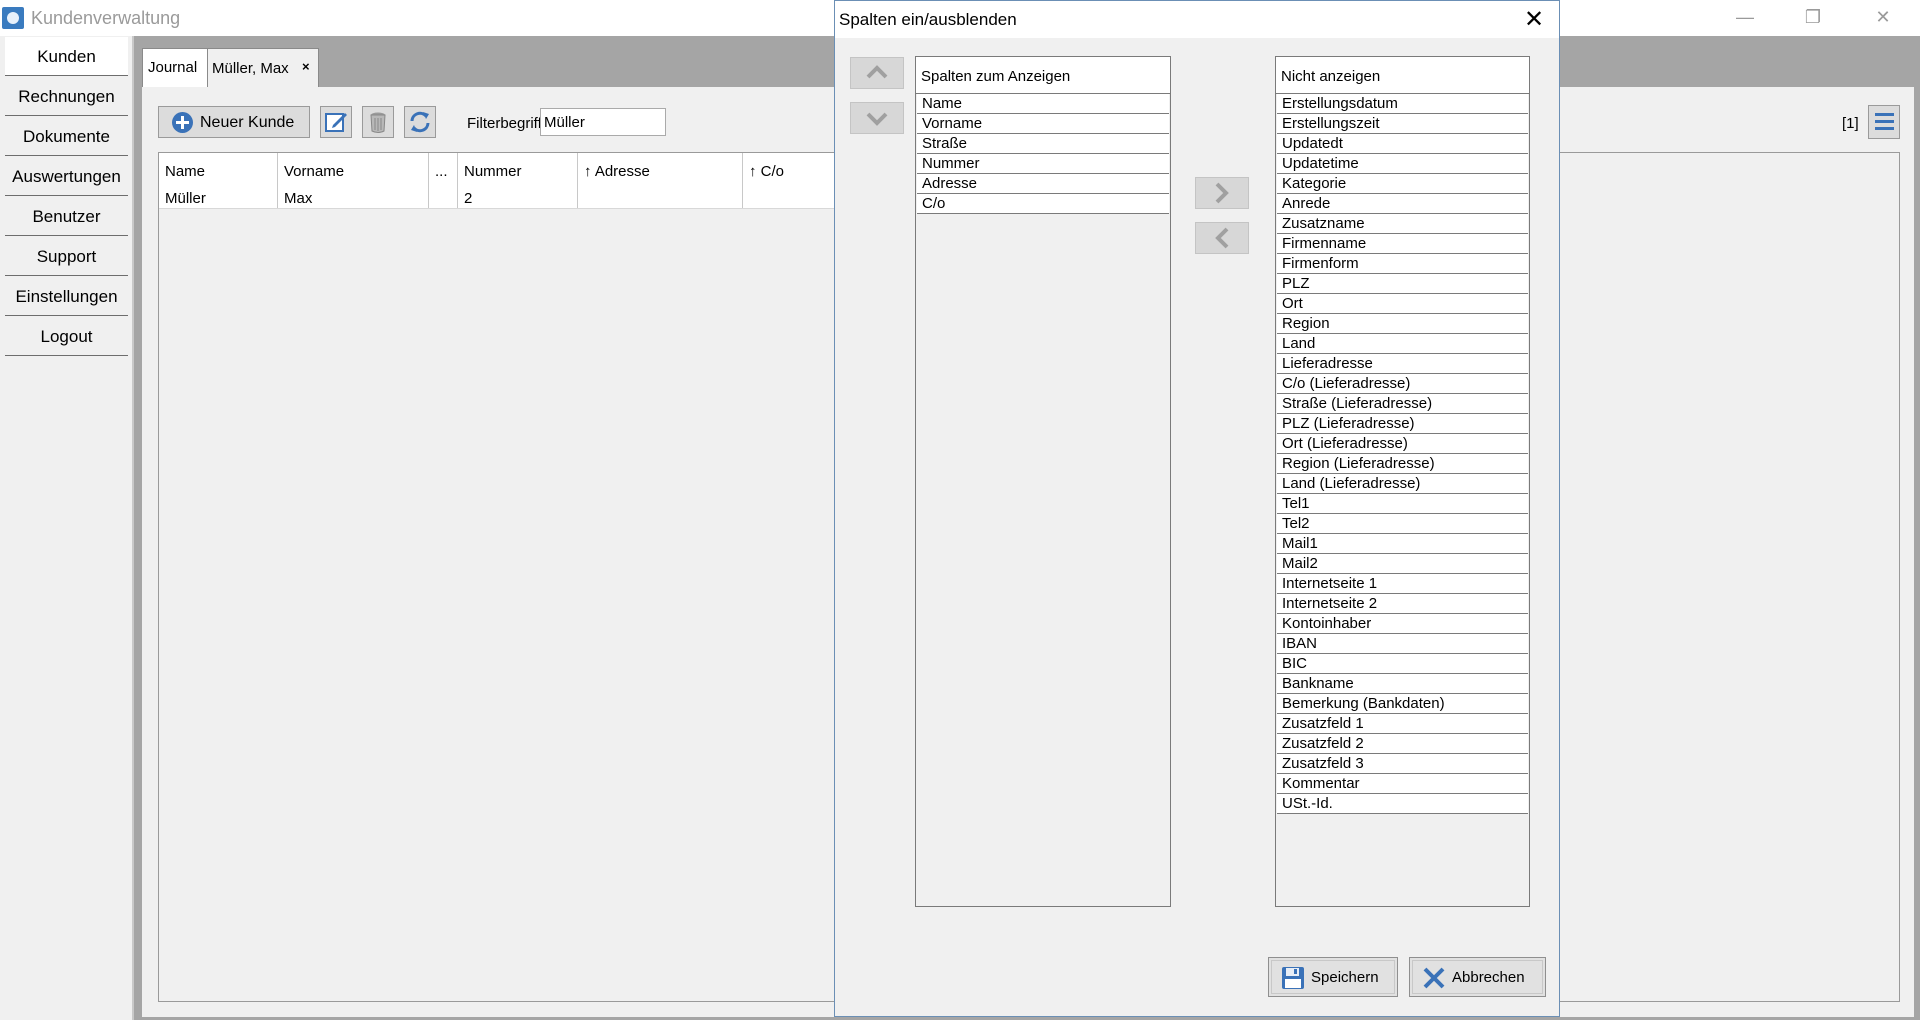  I want to click on list-item: IBAN, so click(1402, 644).